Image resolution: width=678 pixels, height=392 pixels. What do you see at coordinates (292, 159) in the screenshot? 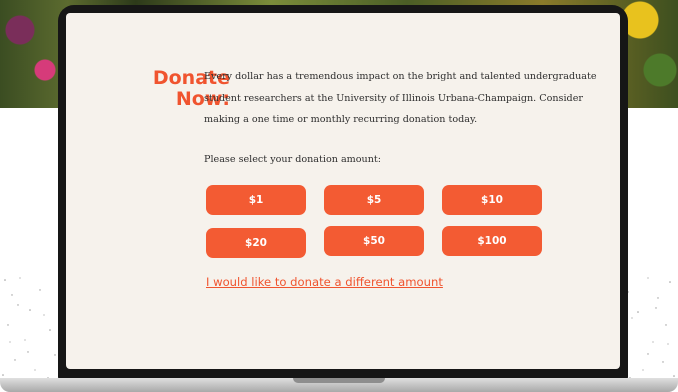
I see `amount-prompt: Please select your donation amount:` at bounding box center [292, 159].